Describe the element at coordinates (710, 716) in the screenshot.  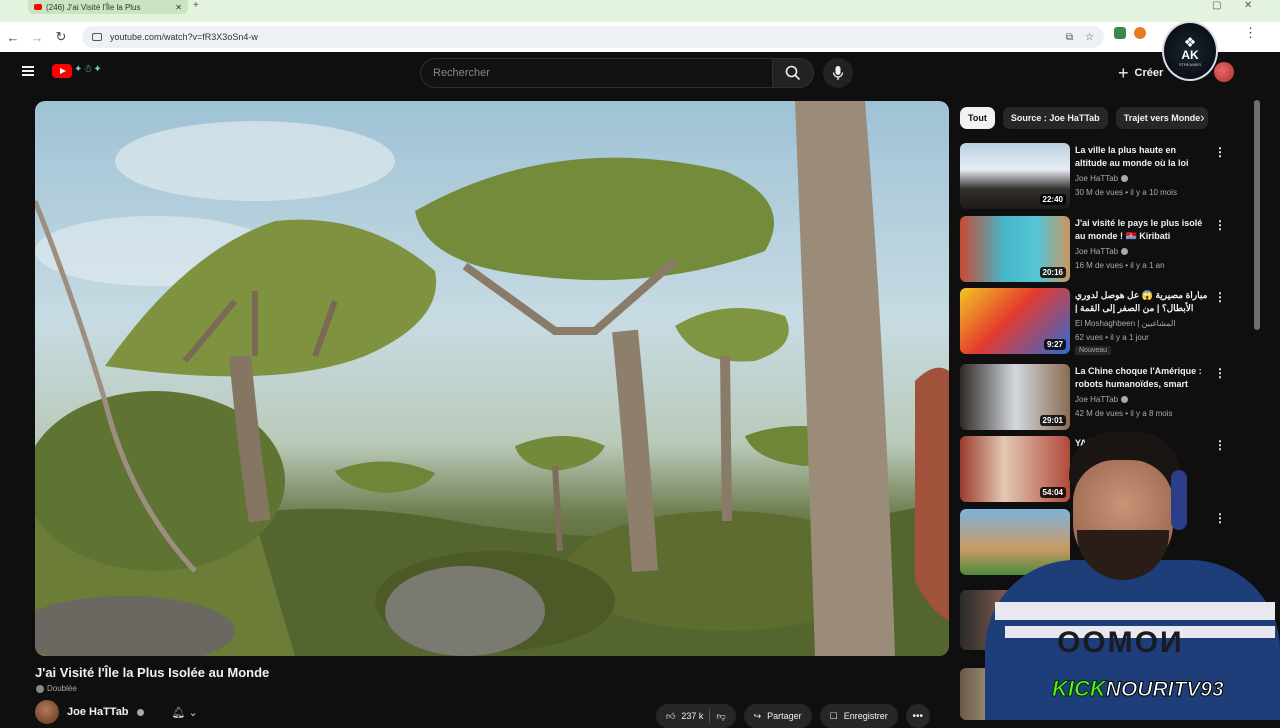
I see `divider` at that location.